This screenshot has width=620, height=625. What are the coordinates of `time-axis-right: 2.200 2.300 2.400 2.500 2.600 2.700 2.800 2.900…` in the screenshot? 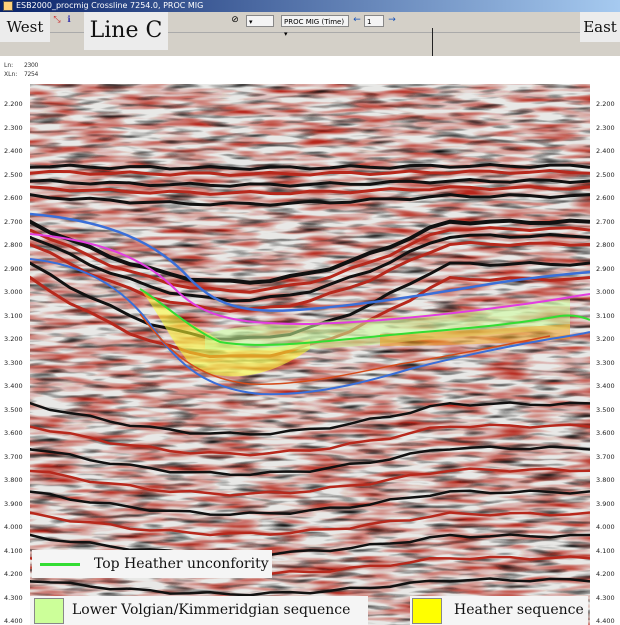 It's located at (605, 354).